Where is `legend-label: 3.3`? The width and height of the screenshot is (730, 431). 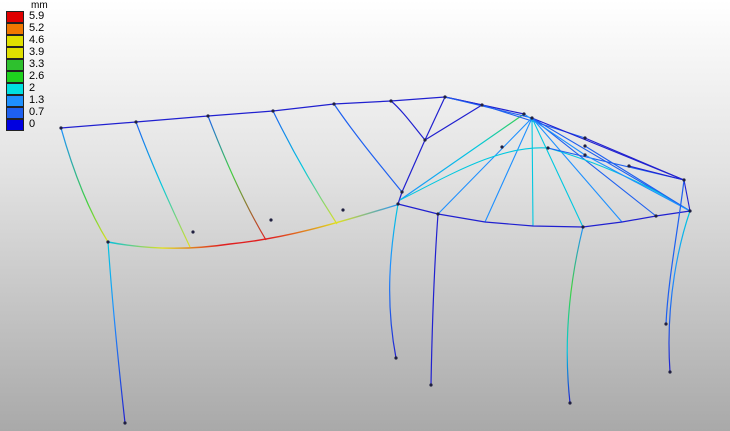 legend-label: 3.3 is located at coordinates (37, 64).